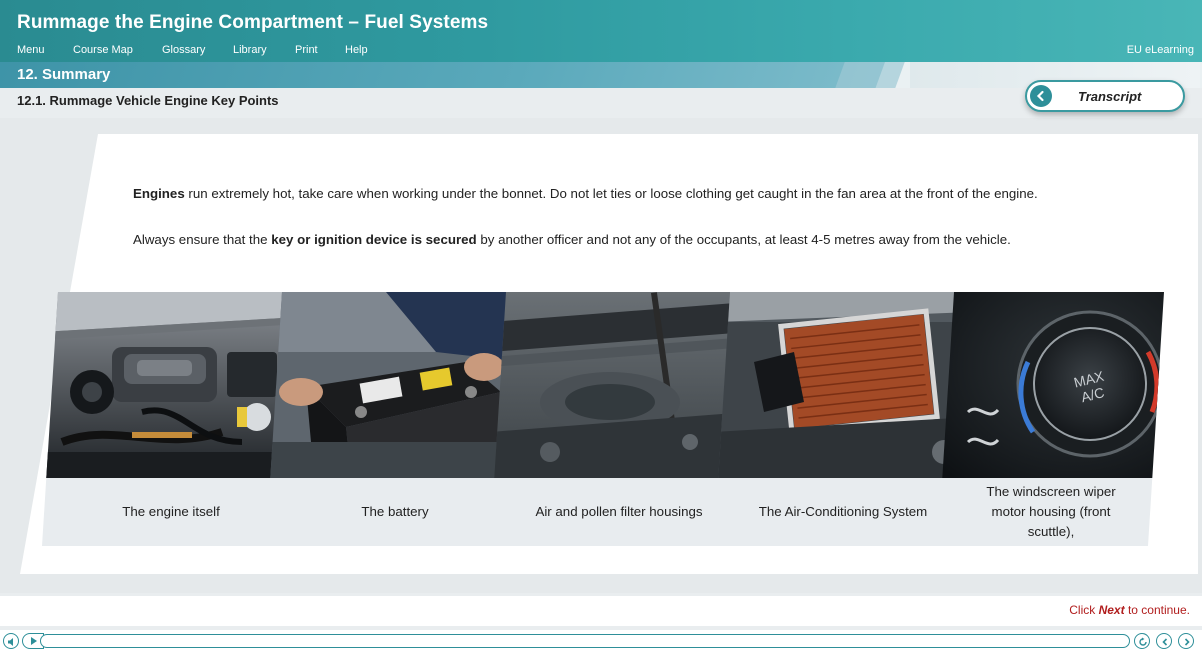  I want to click on chevron-right-icon, so click(1187, 642).